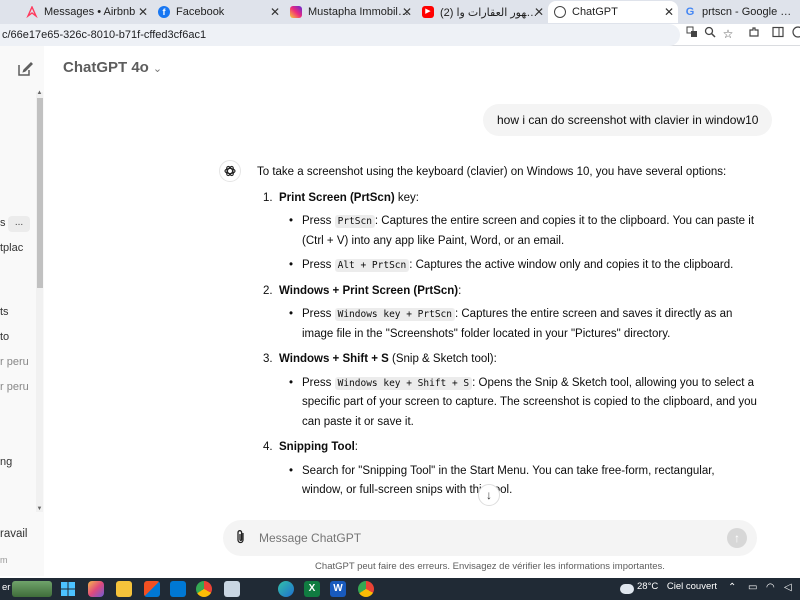 The width and height of the screenshot is (800, 602). I want to click on tab-youtube: ▶ (2) استهداف جمهور العقارات وا... ✕, so click(482, 12).